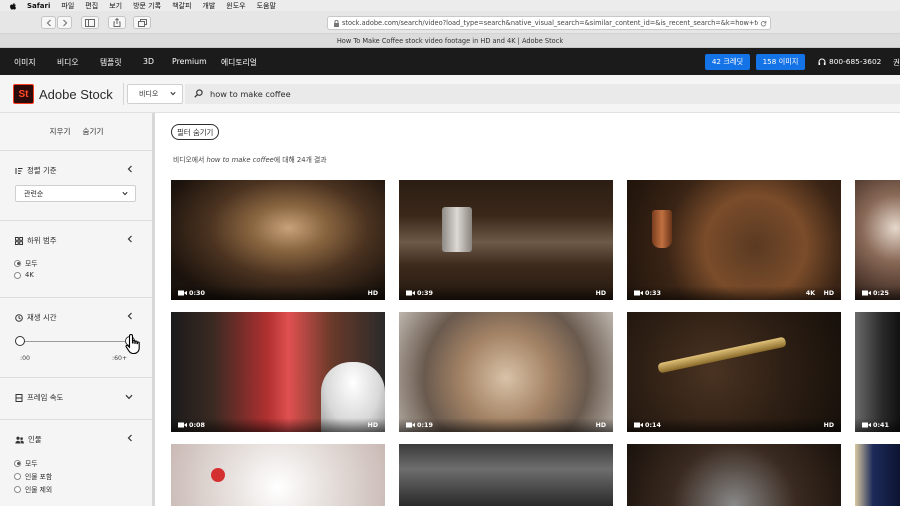  What do you see at coordinates (300, 160) in the screenshot?
I see `result-suffix: 에 대해 24개 결과` at bounding box center [300, 160].